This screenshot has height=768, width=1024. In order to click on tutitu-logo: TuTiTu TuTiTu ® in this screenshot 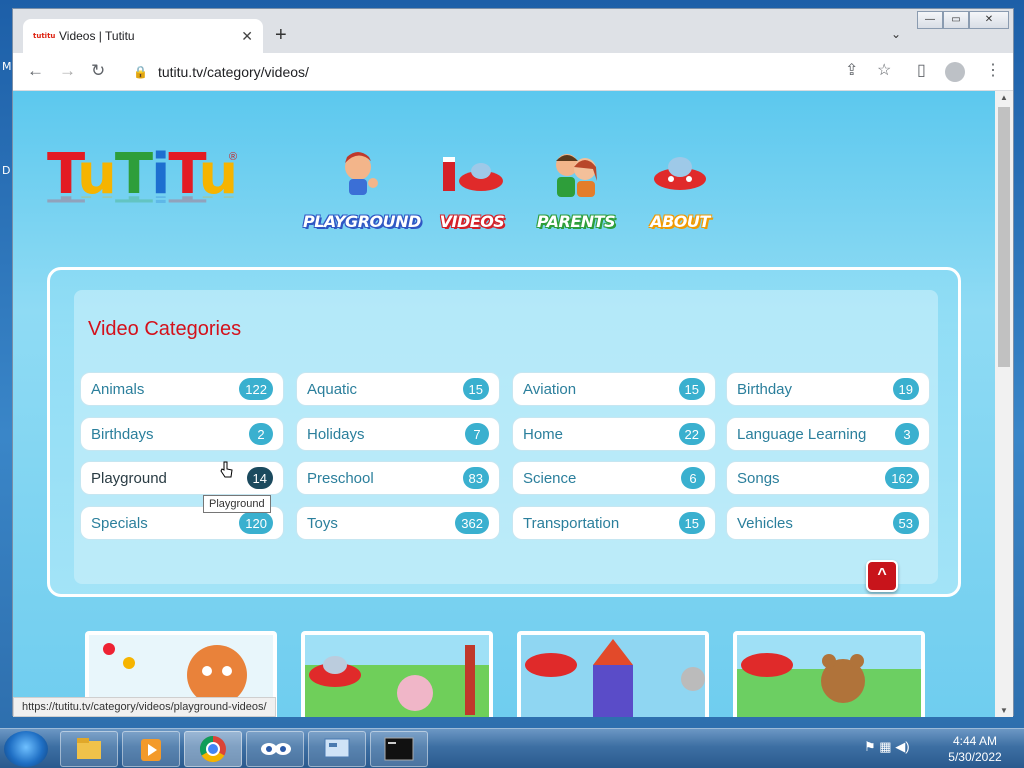, I will do `click(147, 190)`.